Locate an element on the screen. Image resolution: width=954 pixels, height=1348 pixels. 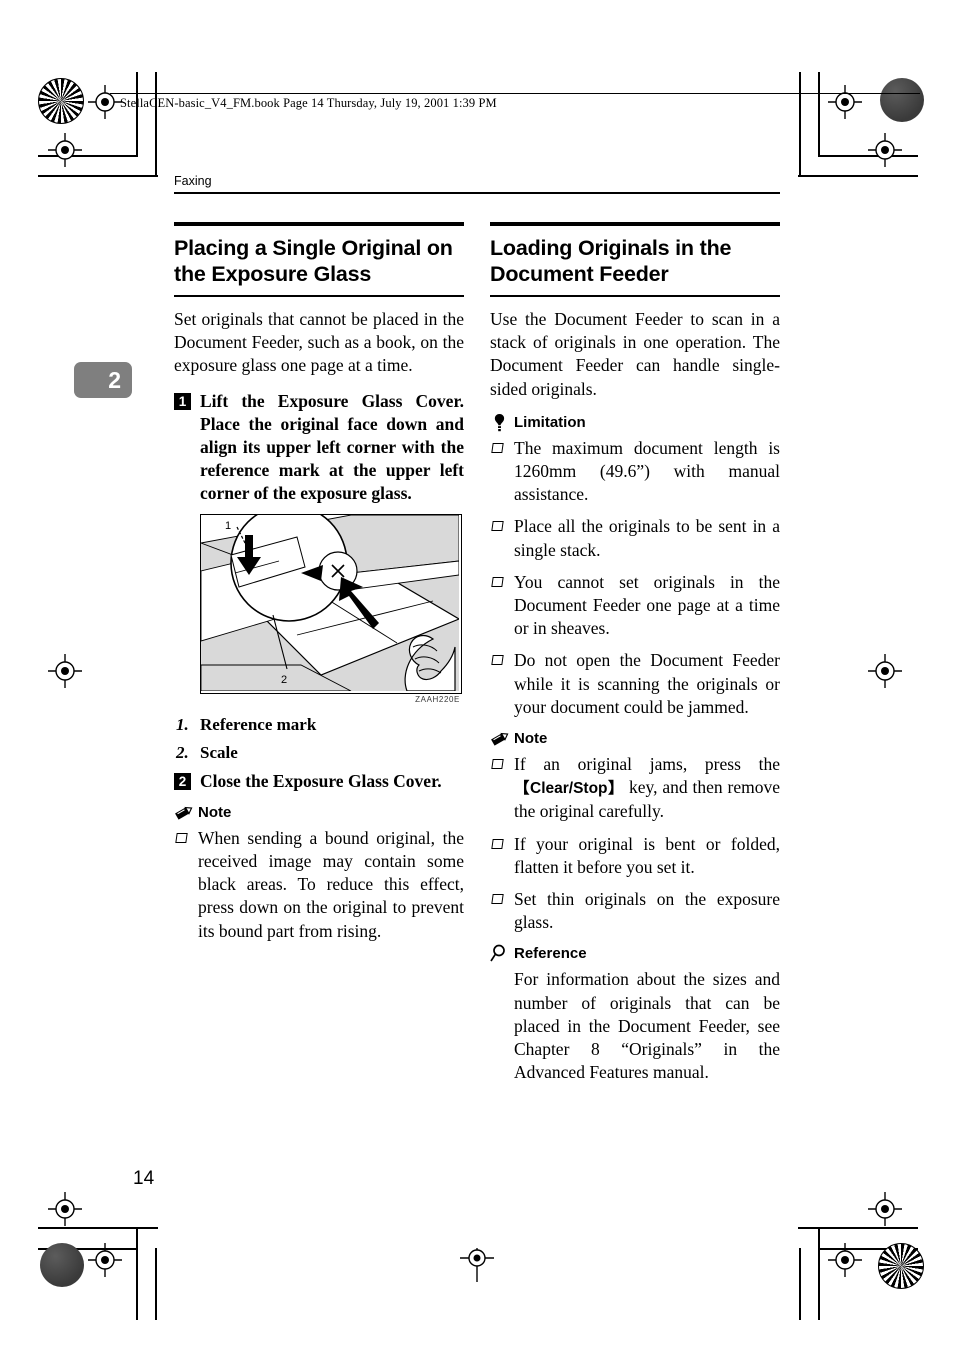
step-text: Close the Exposure Glass Cover. is located at coordinates (321, 780).